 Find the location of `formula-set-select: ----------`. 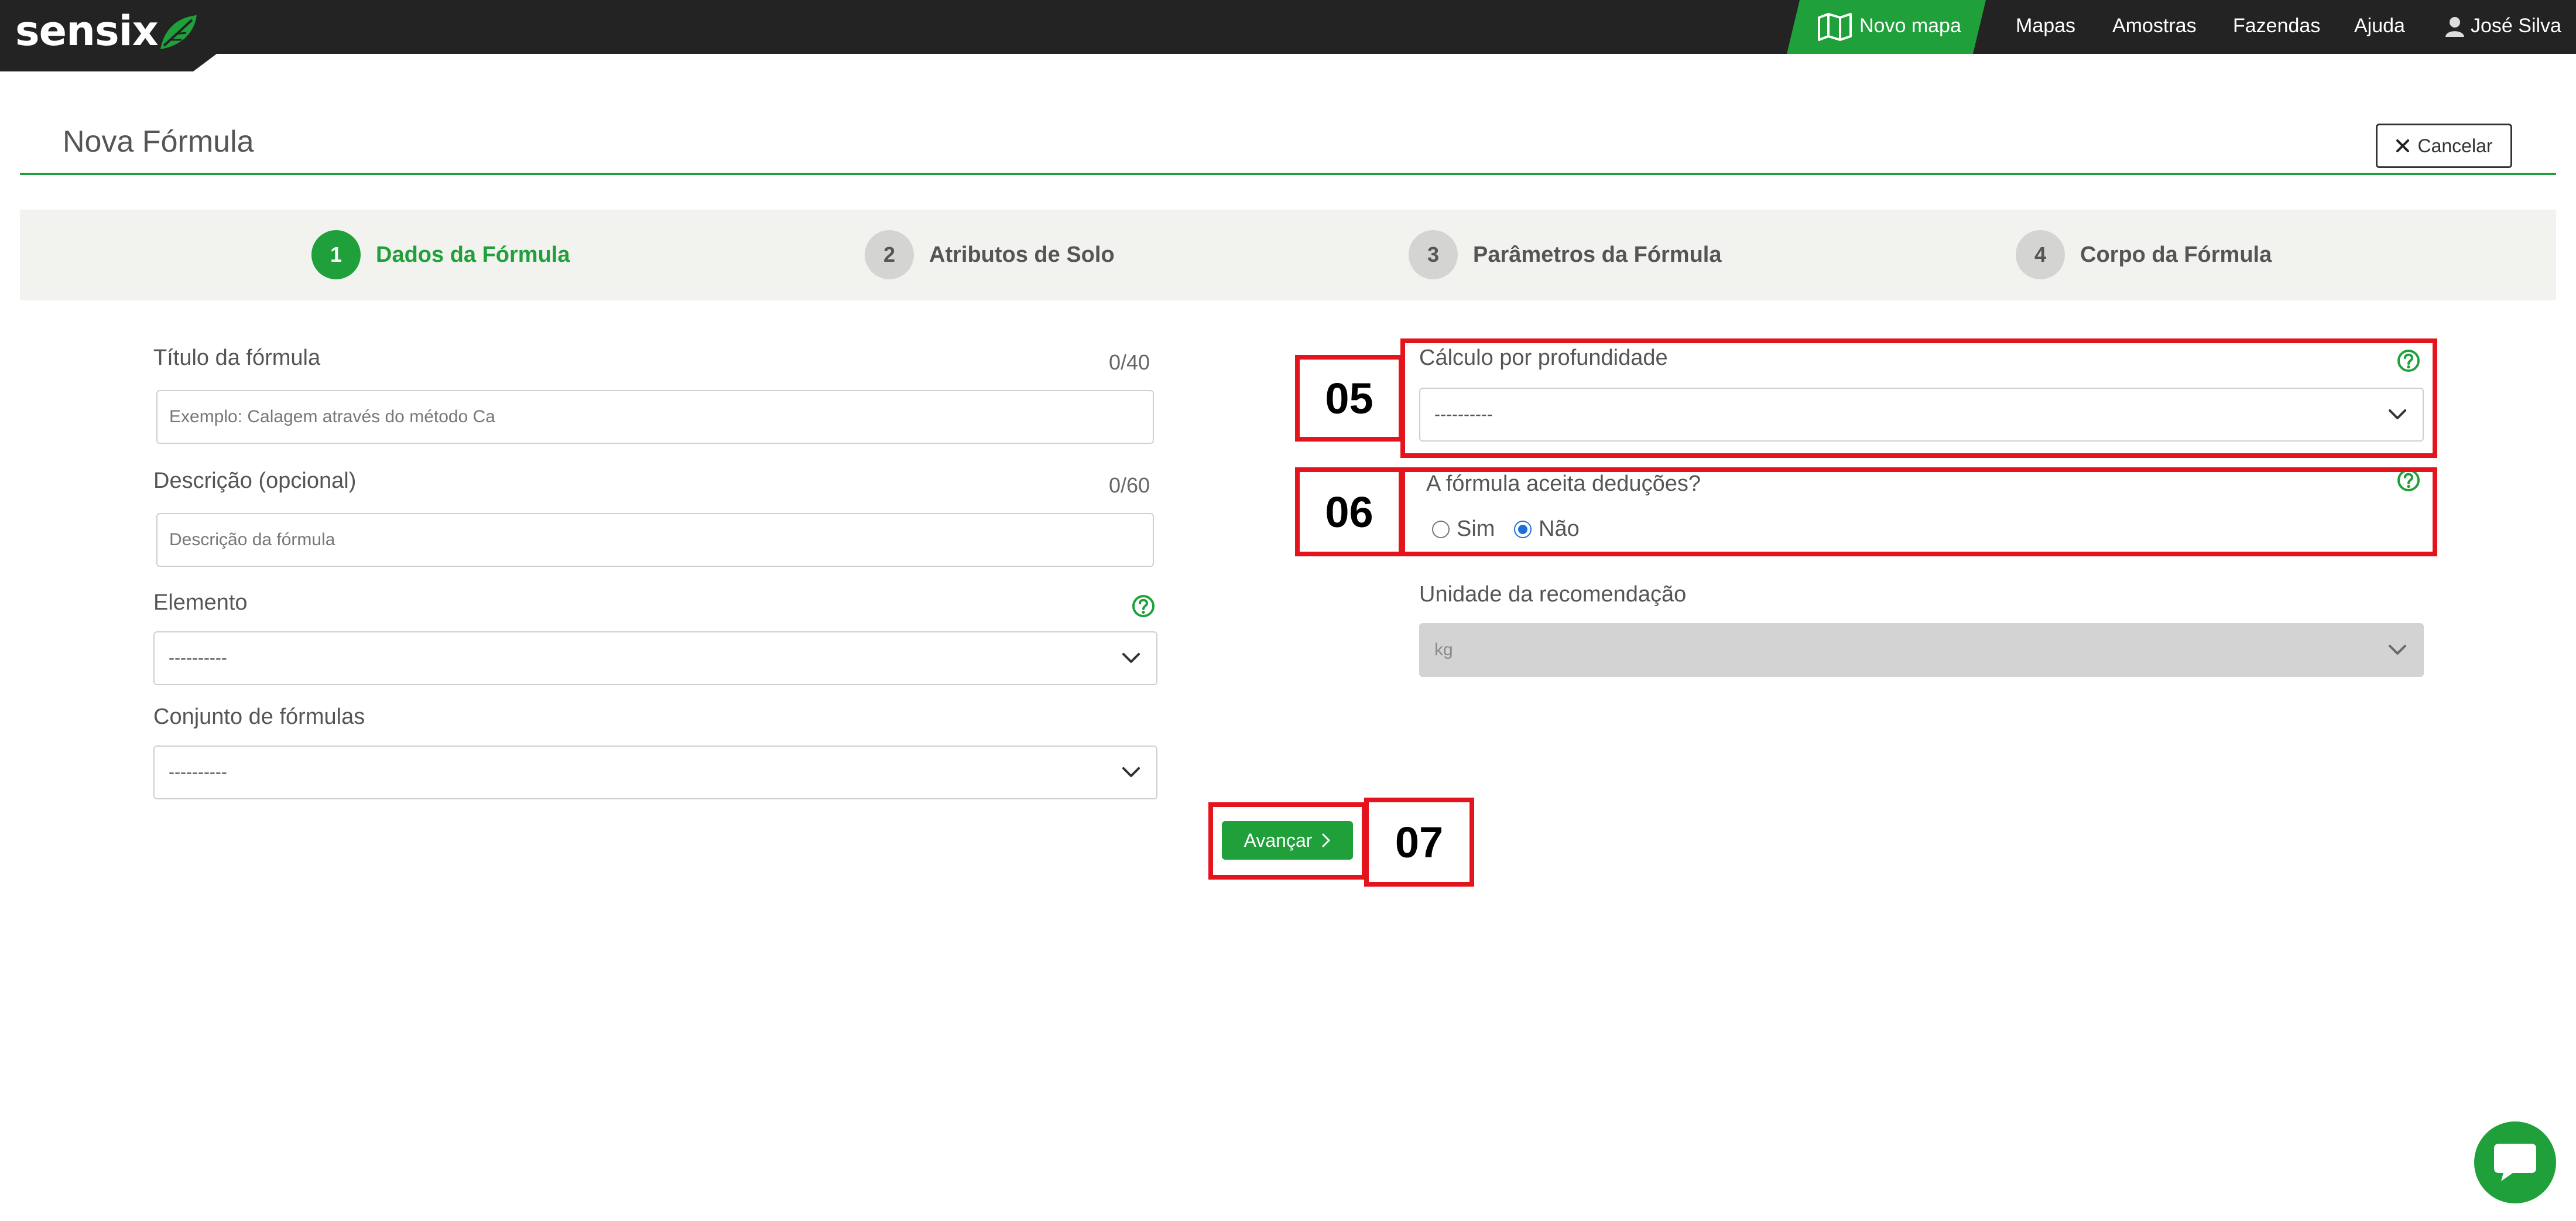

formula-set-select: ---------- is located at coordinates (655, 772).